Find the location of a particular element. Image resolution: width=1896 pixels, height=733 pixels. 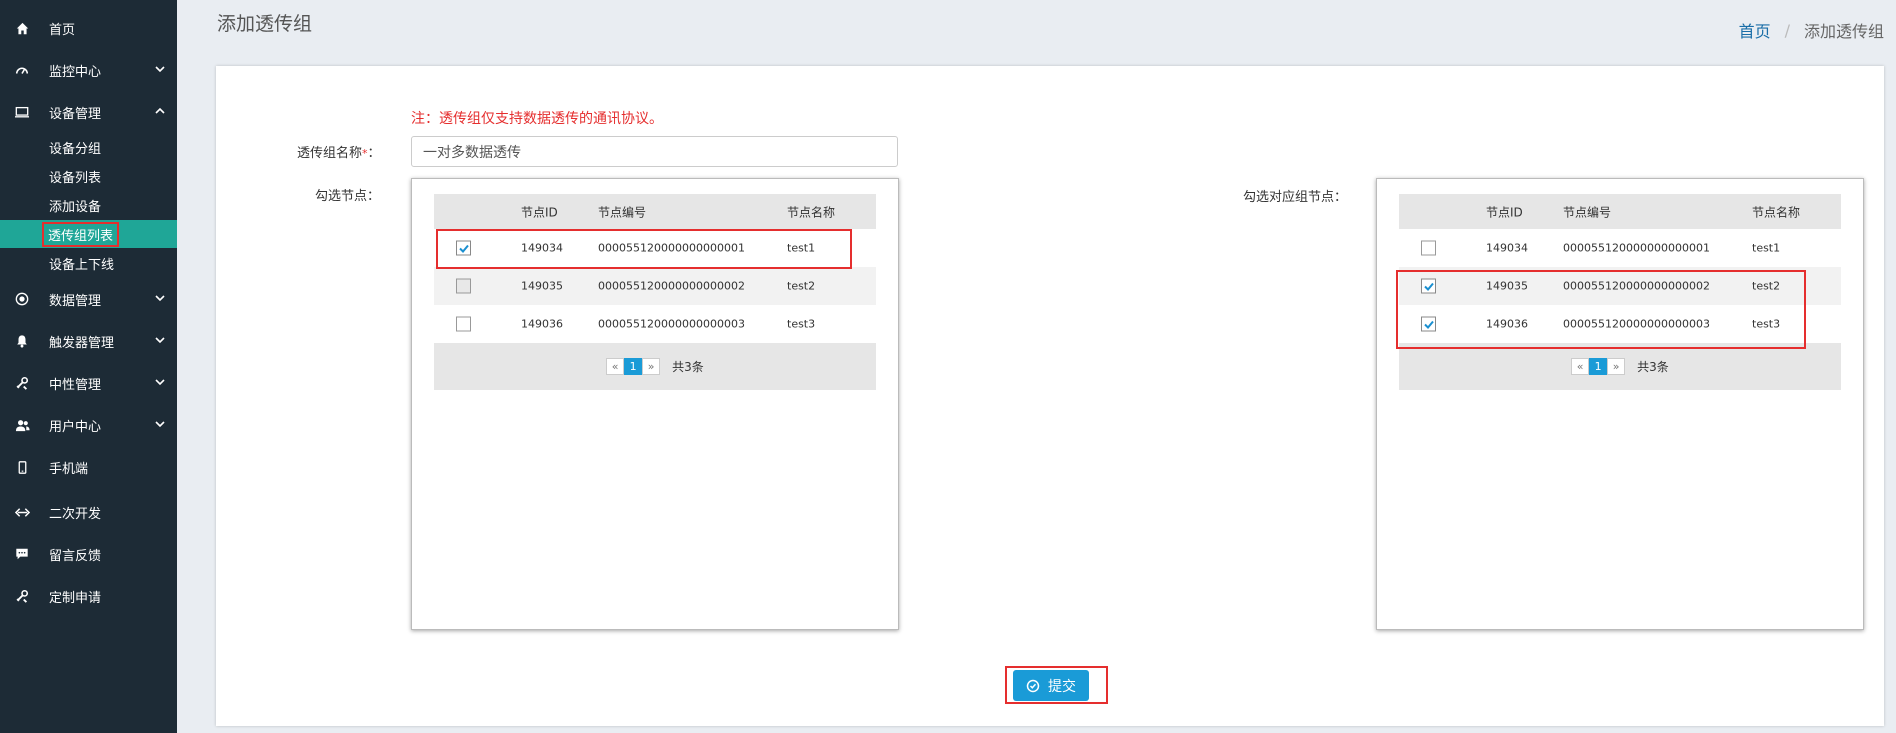

breadcrumb: 首页 / 添加透传组 is located at coordinates (1811, 30).